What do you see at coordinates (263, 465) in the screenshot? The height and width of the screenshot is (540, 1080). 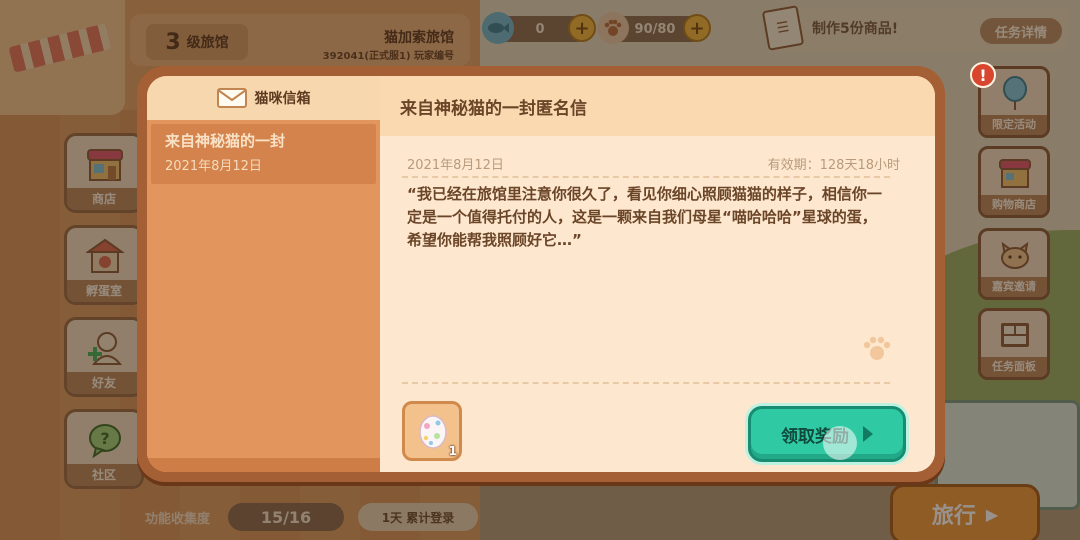 I see `mail-list-footer` at bounding box center [263, 465].